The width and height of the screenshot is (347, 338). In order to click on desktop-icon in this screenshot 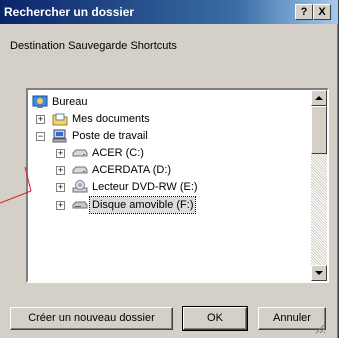, I will do `click(40, 102)`.